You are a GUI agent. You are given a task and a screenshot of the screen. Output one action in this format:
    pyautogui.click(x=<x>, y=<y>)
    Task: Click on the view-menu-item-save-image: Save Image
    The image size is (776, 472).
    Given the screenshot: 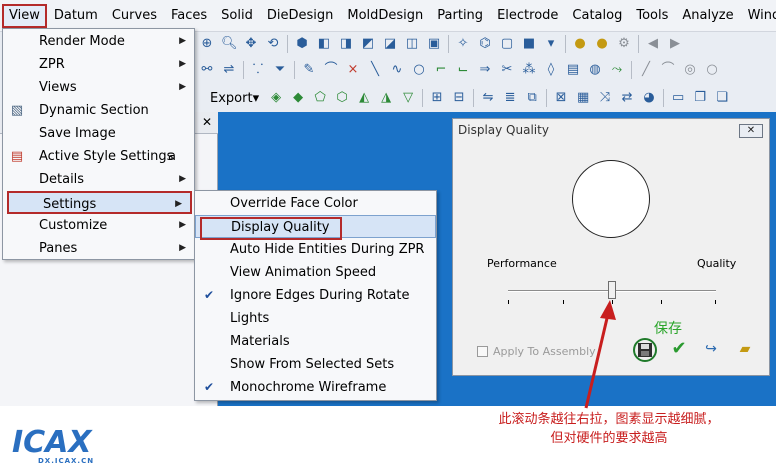 What is the action you would take?
    pyautogui.click(x=98, y=133)
    